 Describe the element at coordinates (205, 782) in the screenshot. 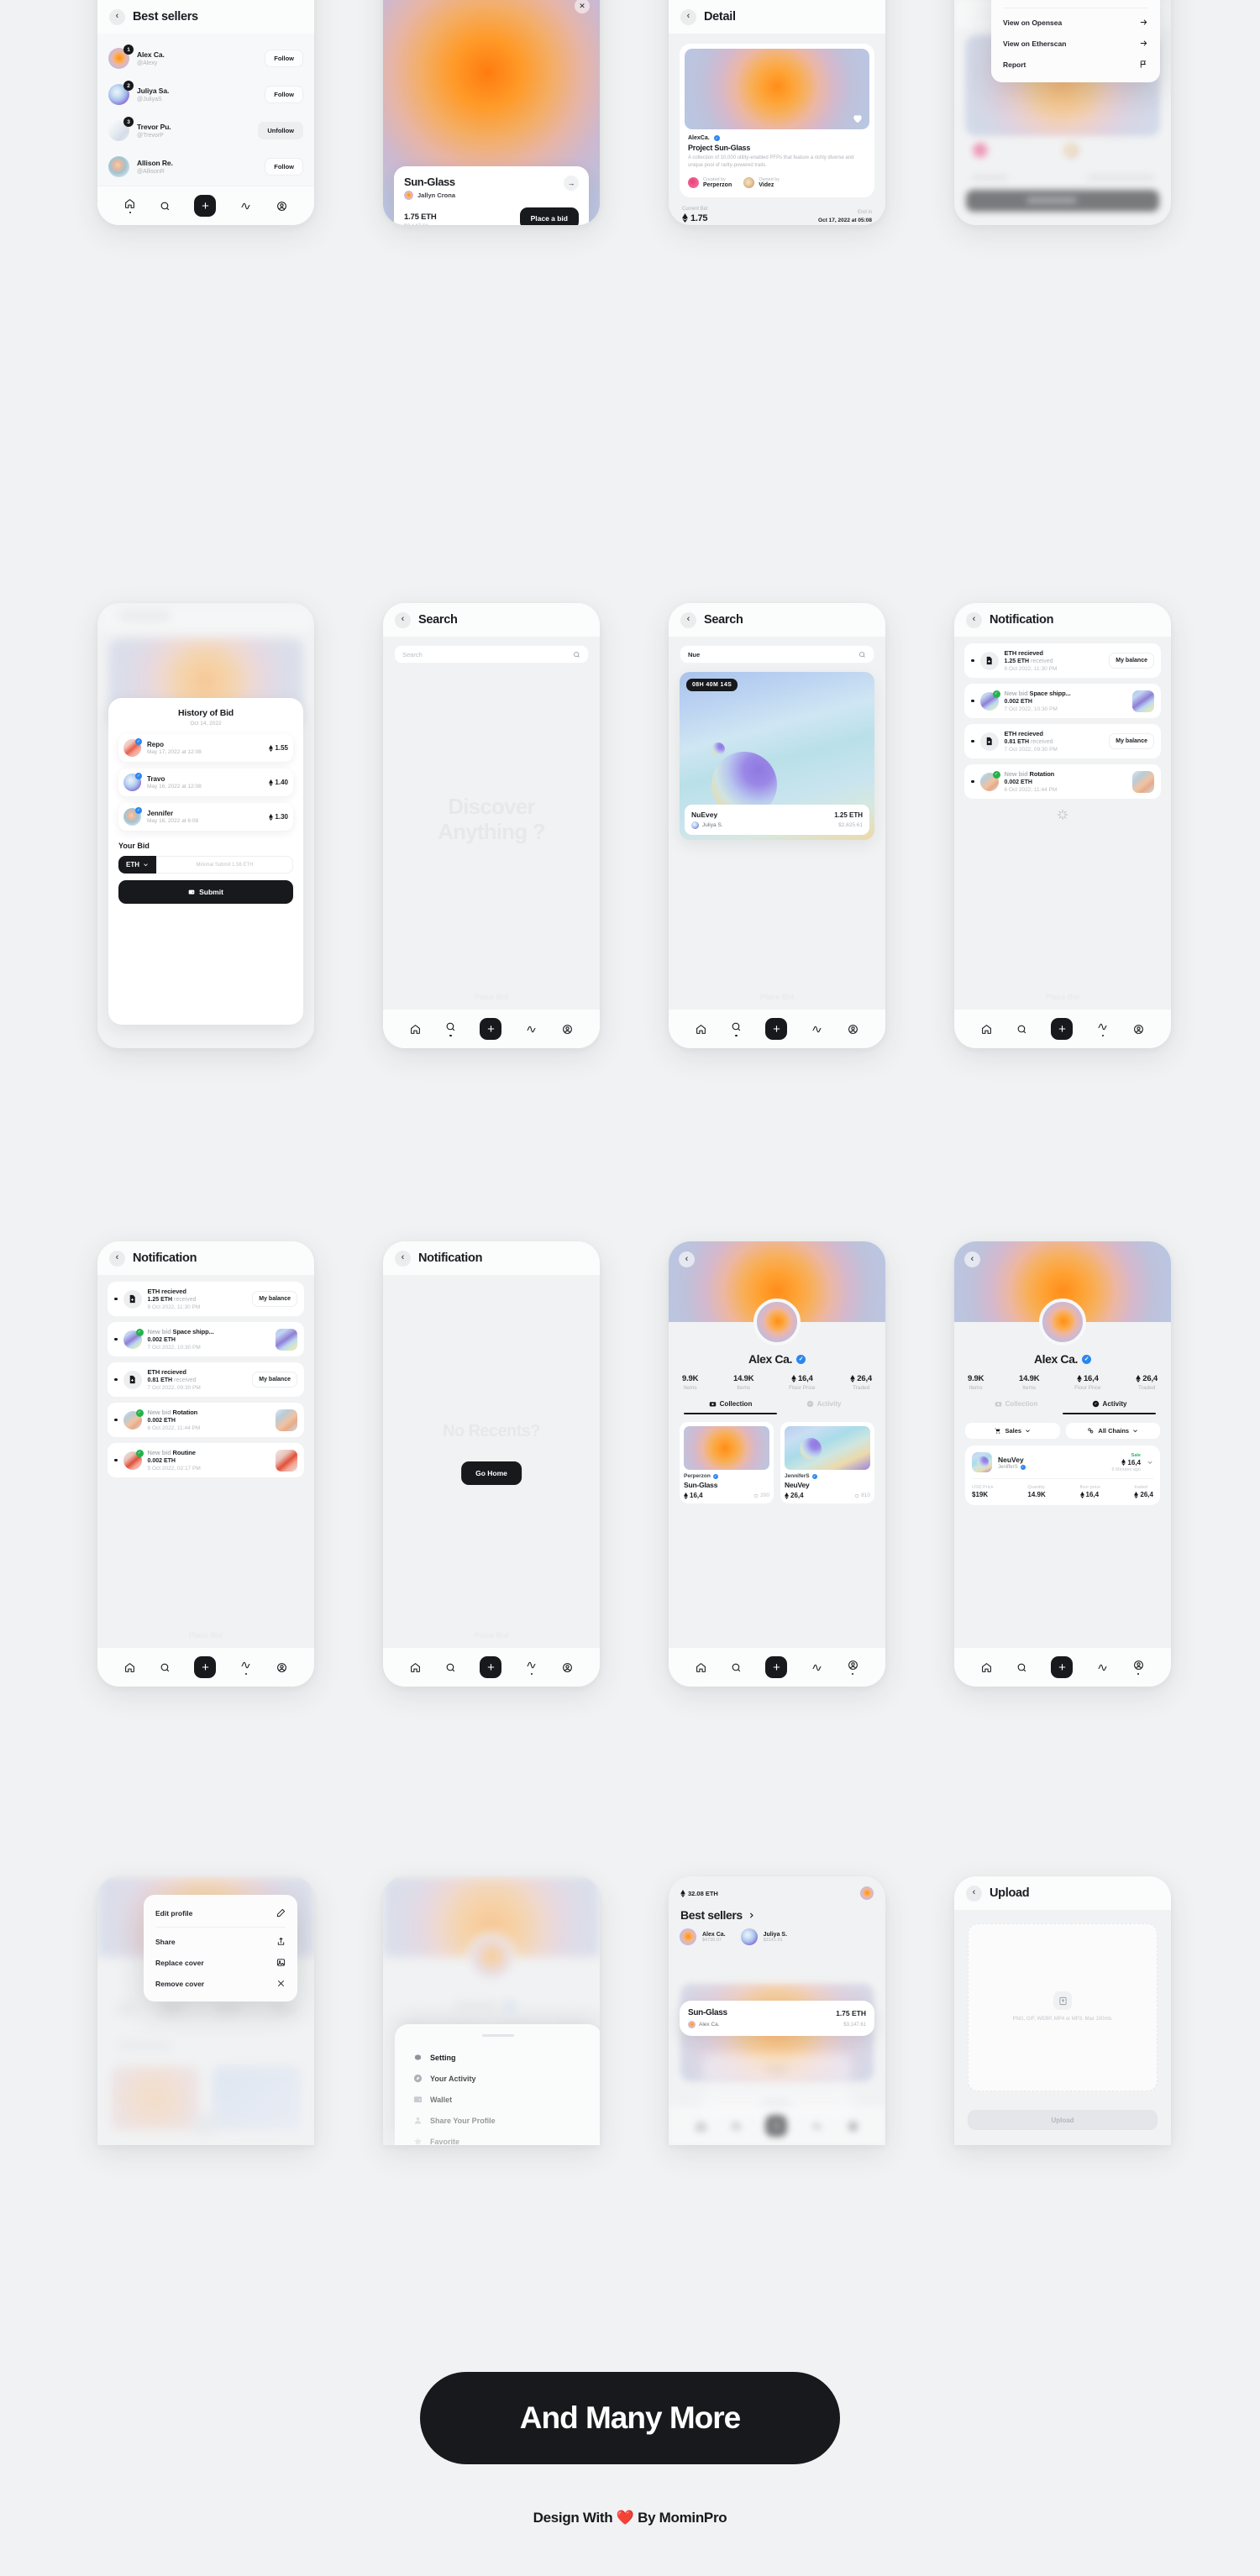

I see `bid-row: ✓ Travo May 16, 2022 at 12:08 1.40` at that location.